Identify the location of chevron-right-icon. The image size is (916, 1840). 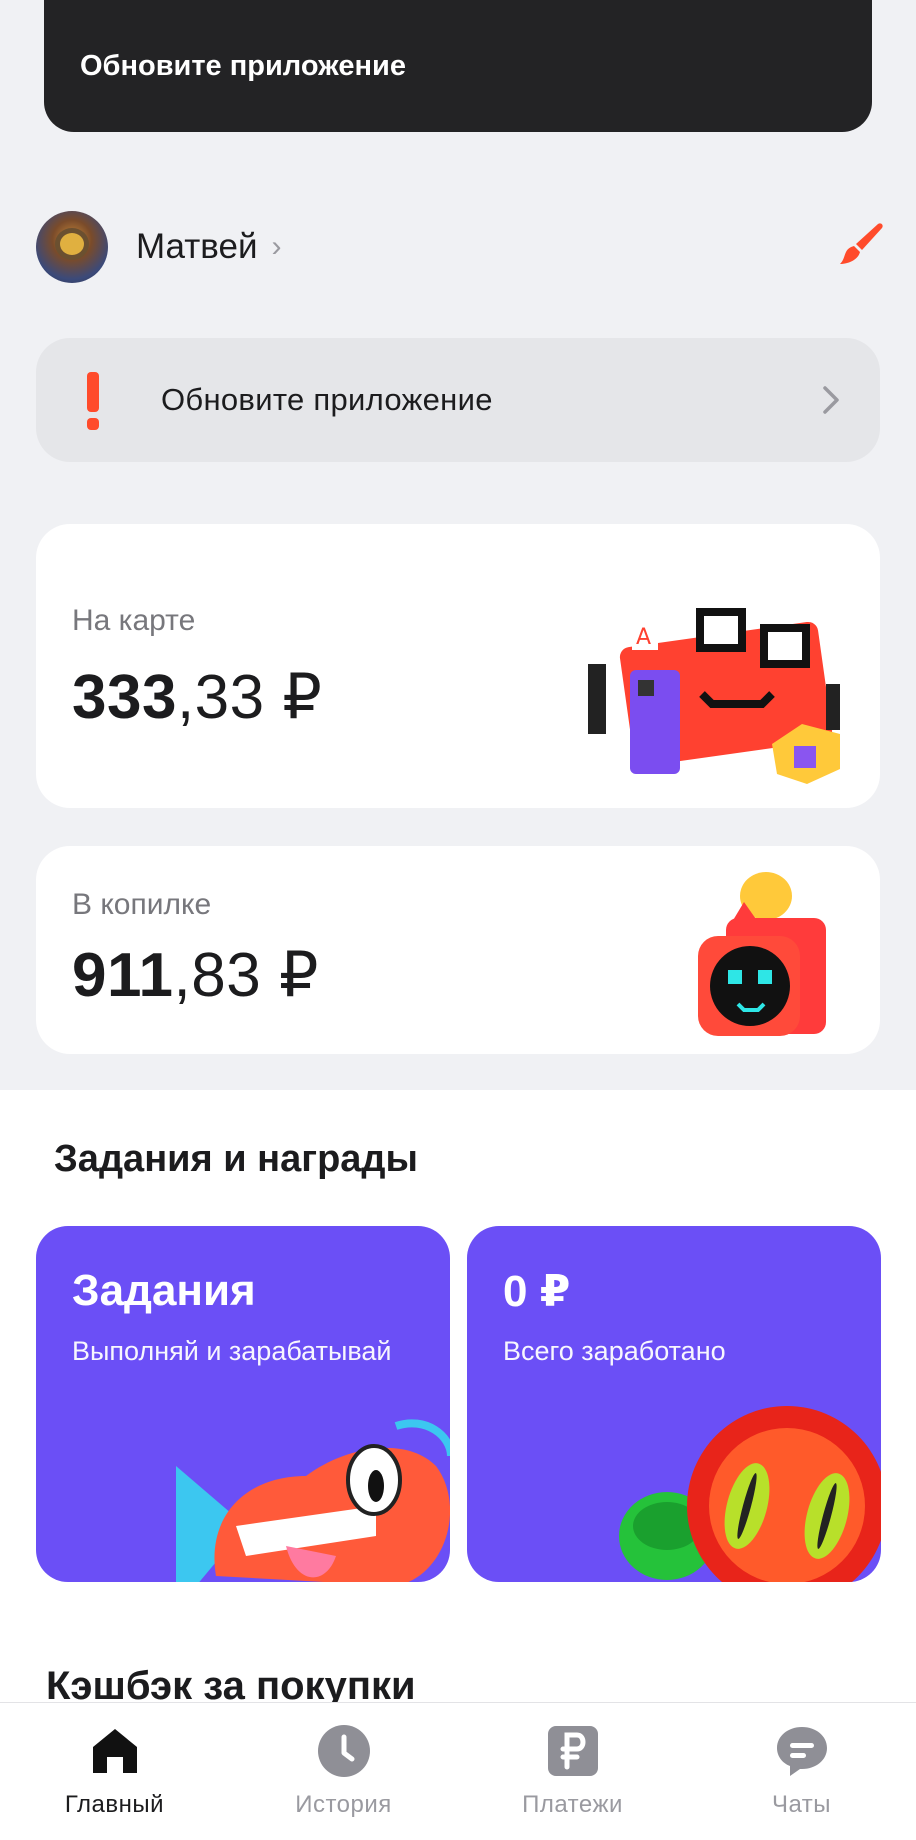
(831, 400).